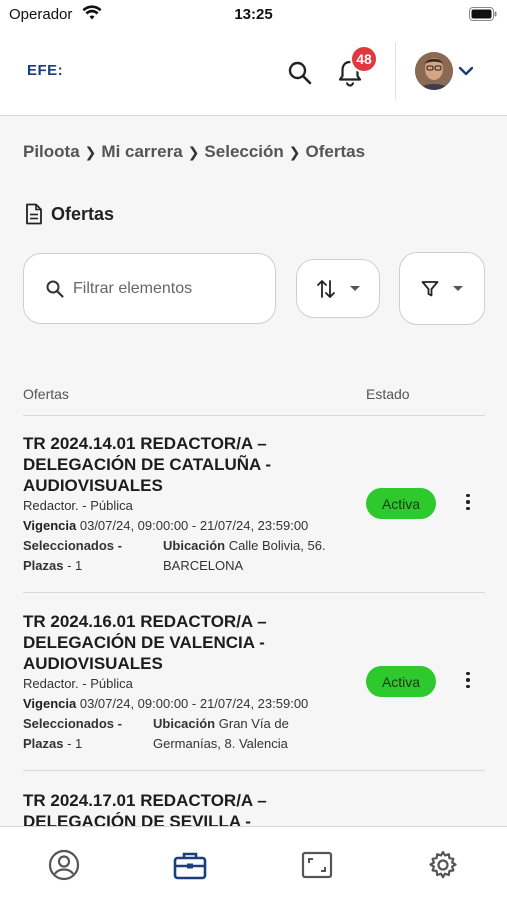 Image resolution: width=507 pixels, height=900 pixels. I want to click on table-header: Ofertas Estado, so click(254, 401).